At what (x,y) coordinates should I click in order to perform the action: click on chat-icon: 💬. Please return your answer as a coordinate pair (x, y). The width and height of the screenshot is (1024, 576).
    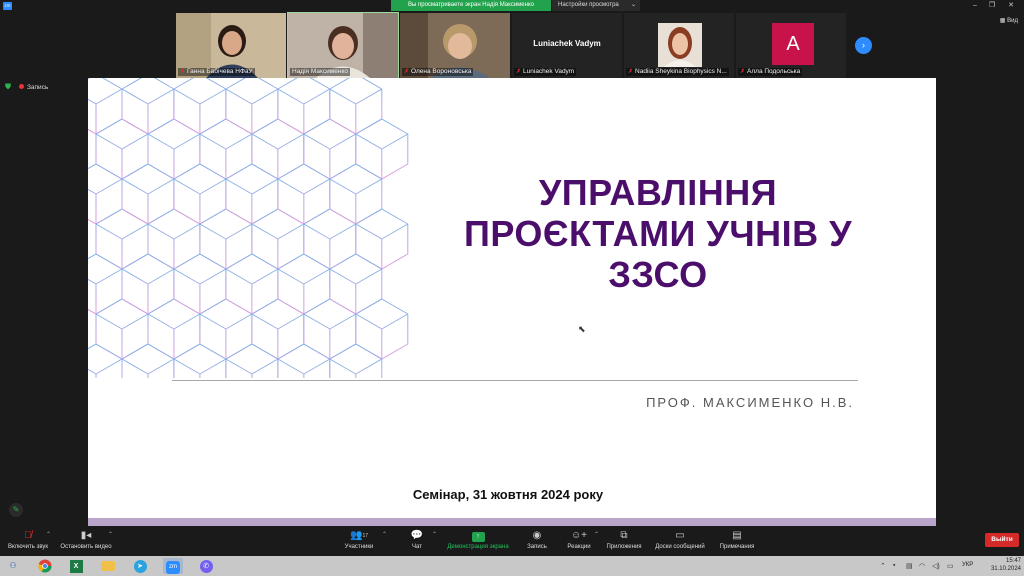
    Looking at the image, I should click on (417, 535).